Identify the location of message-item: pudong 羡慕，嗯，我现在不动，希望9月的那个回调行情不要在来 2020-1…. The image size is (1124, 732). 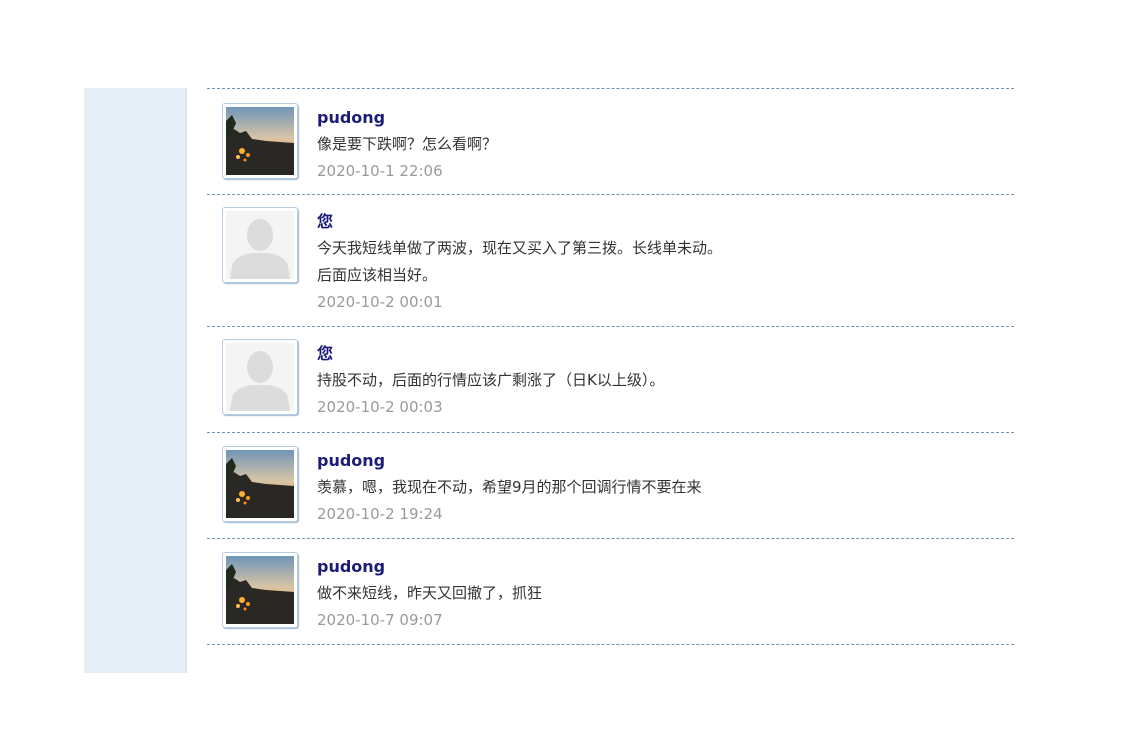
(610, 485).